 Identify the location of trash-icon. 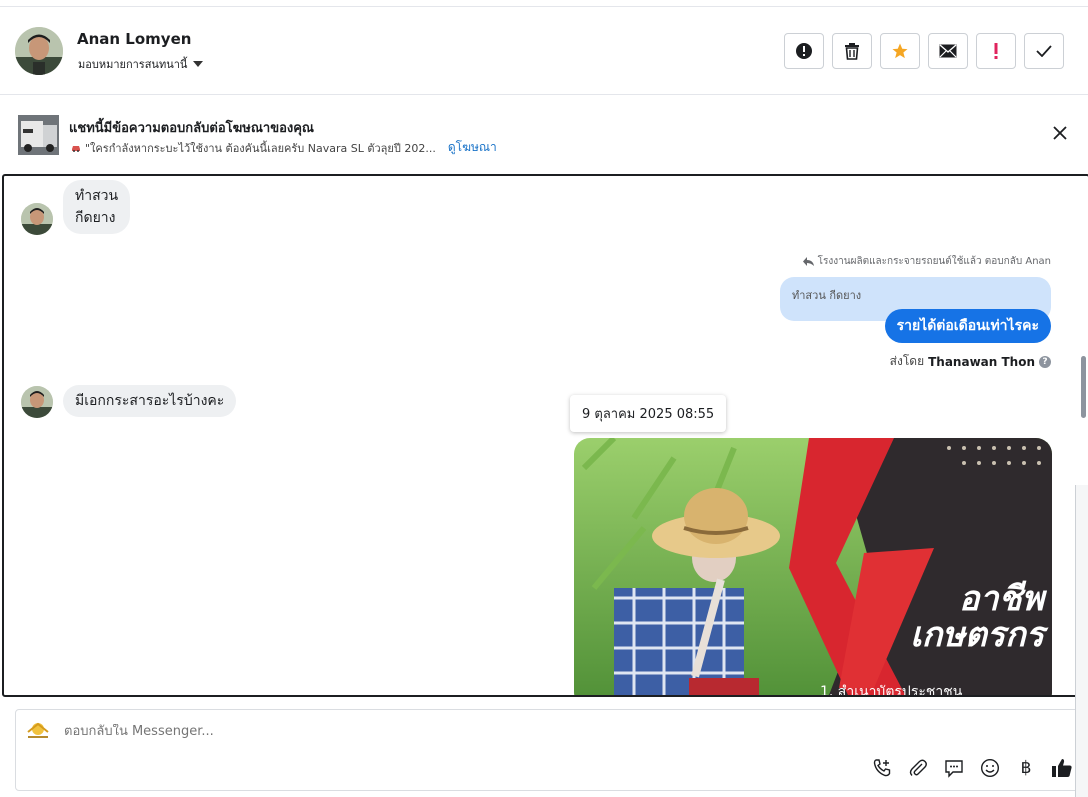
(852, 51).